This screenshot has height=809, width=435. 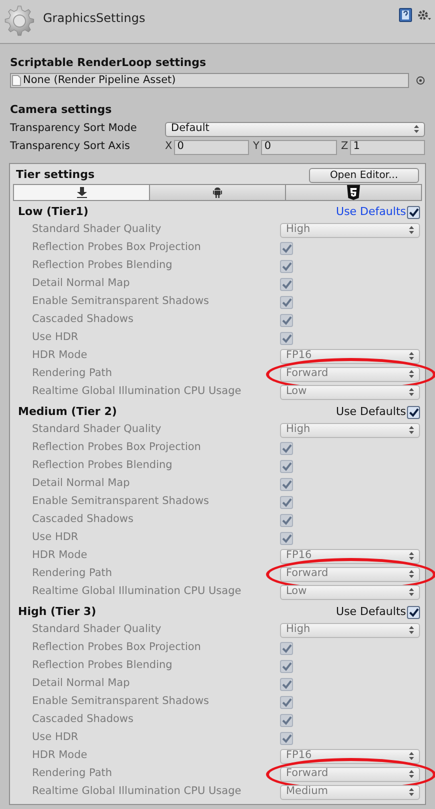 I want to click on tier-heading: High (Tier 3), so click(x=57, y=612).